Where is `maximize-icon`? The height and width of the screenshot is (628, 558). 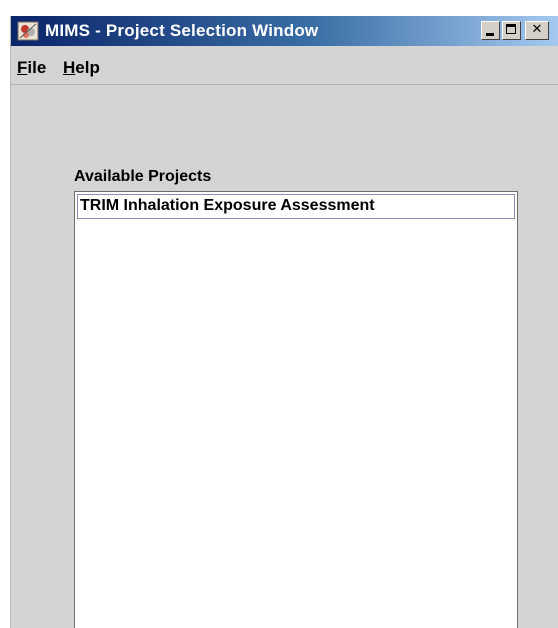
maximize-icon is located at coordinates (511, 29).